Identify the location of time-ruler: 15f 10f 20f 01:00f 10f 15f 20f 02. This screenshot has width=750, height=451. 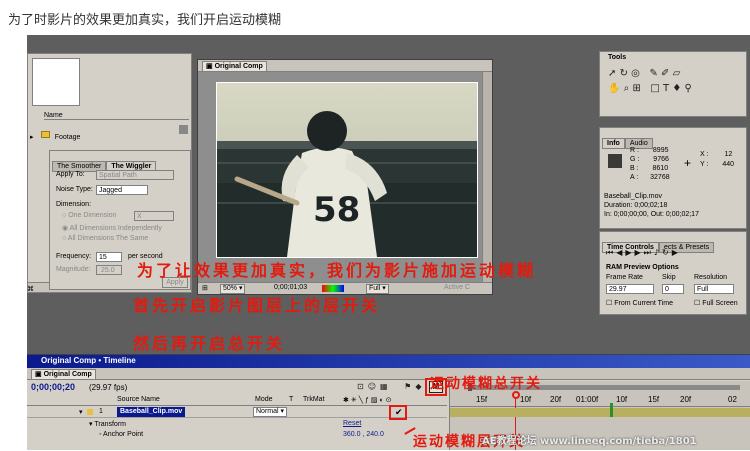
(600, 401).